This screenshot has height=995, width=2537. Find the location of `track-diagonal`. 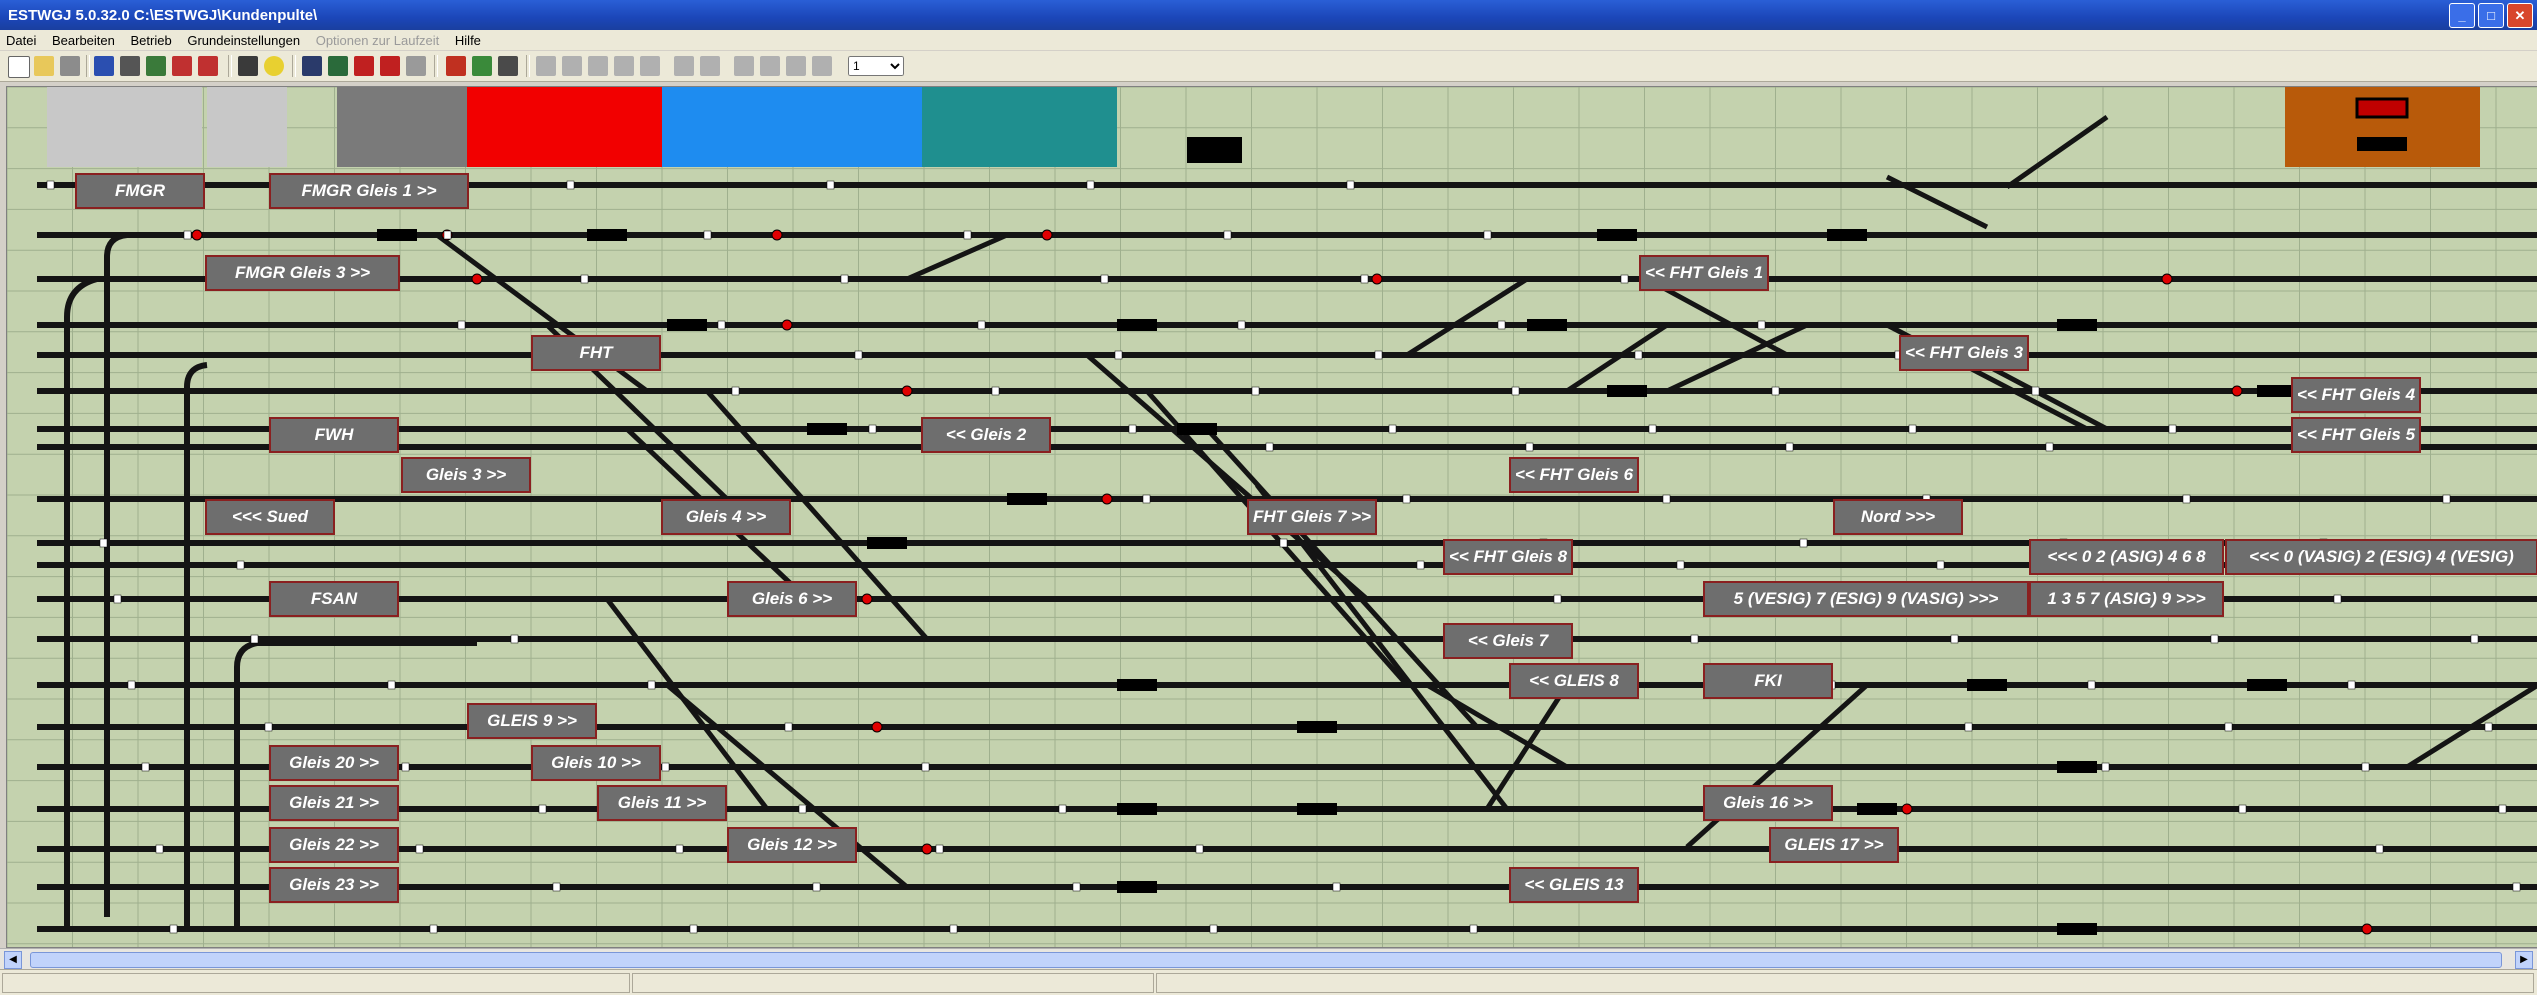

track-diagonal is located at coordinates (1527, 747).